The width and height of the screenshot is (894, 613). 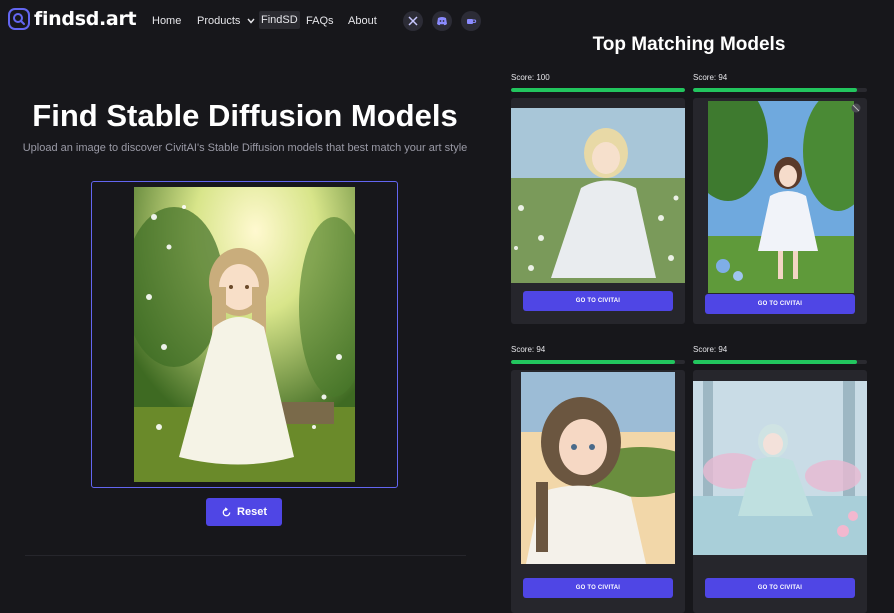 I want to click on nav-findsd: FindSD, so click(x=279, y=20).